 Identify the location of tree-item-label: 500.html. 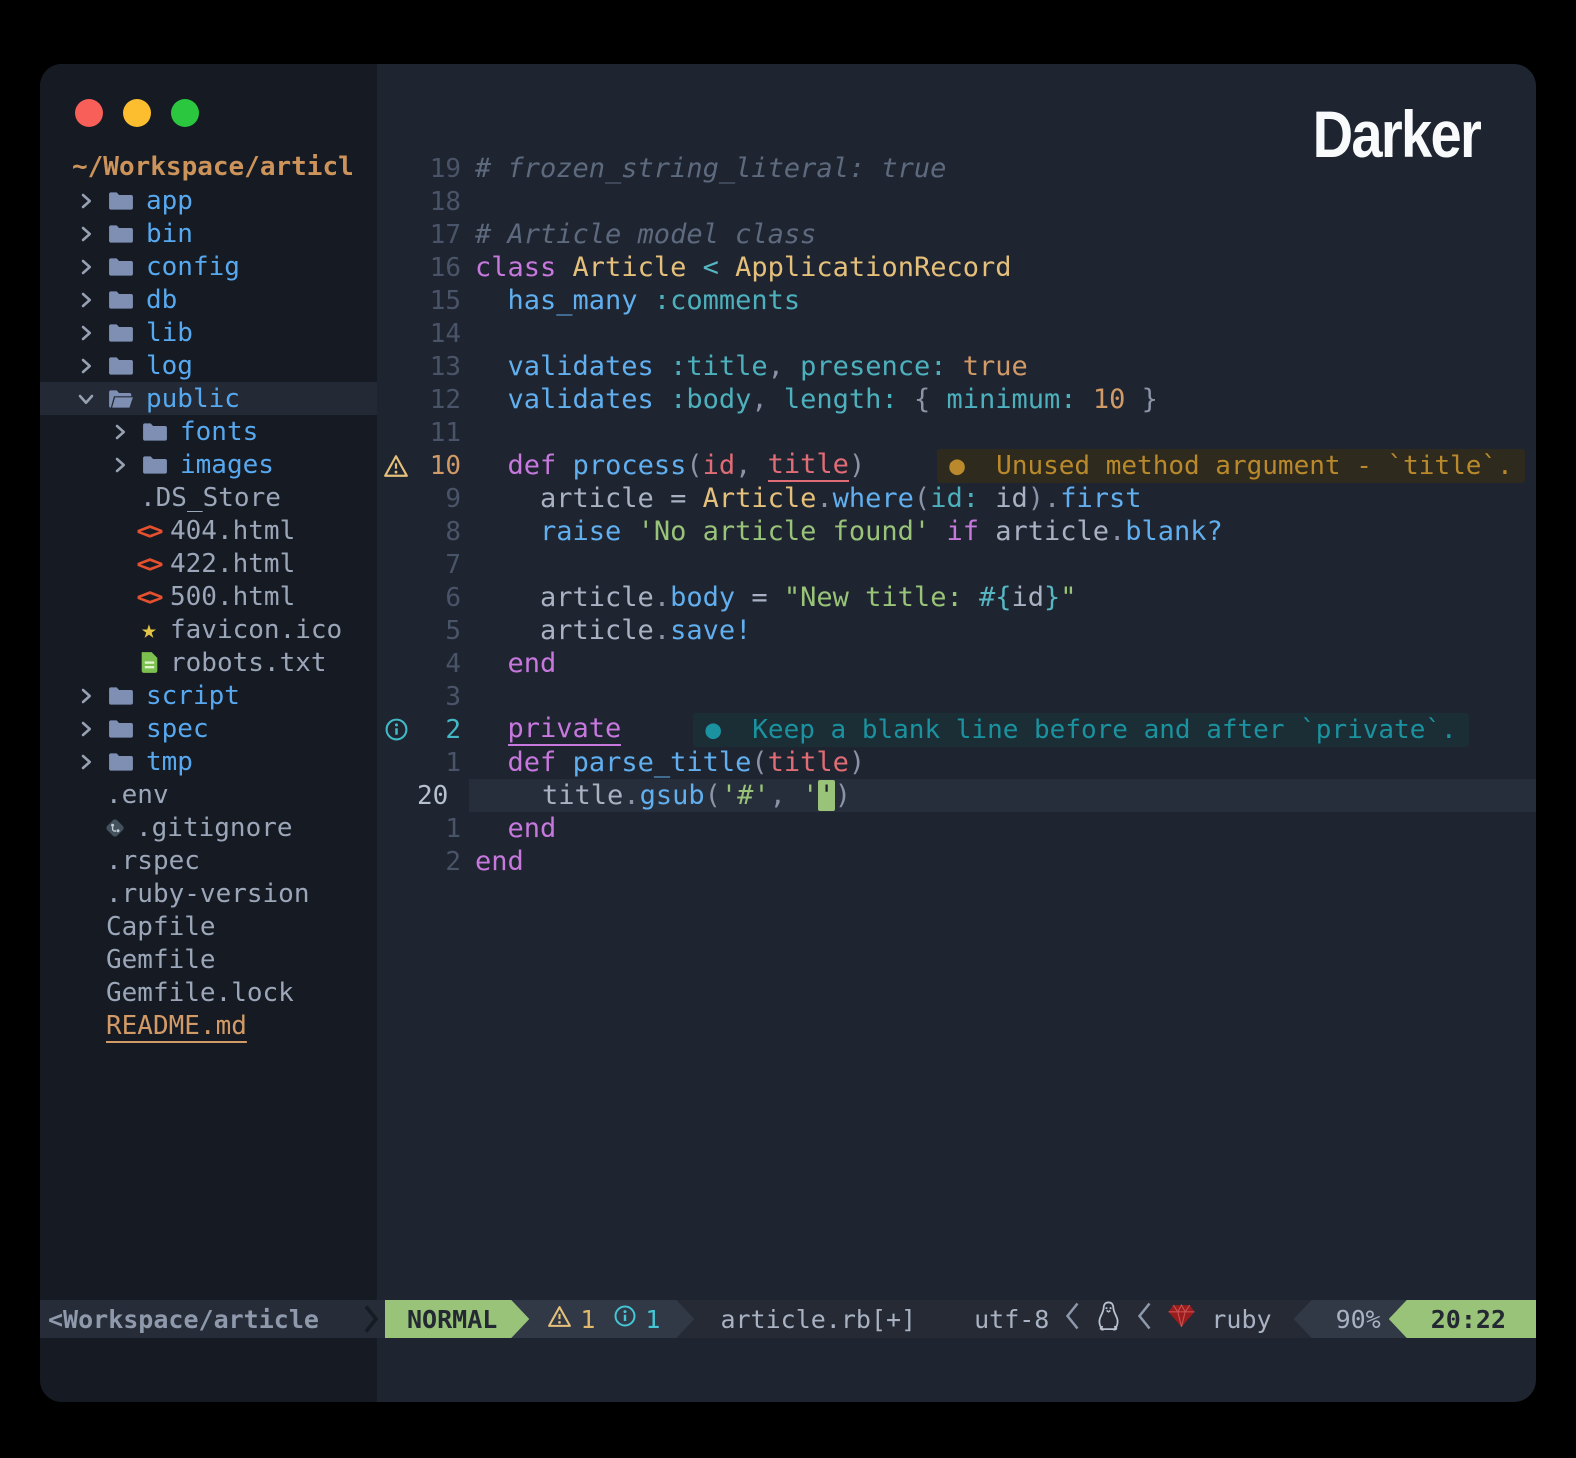
(233, 596).